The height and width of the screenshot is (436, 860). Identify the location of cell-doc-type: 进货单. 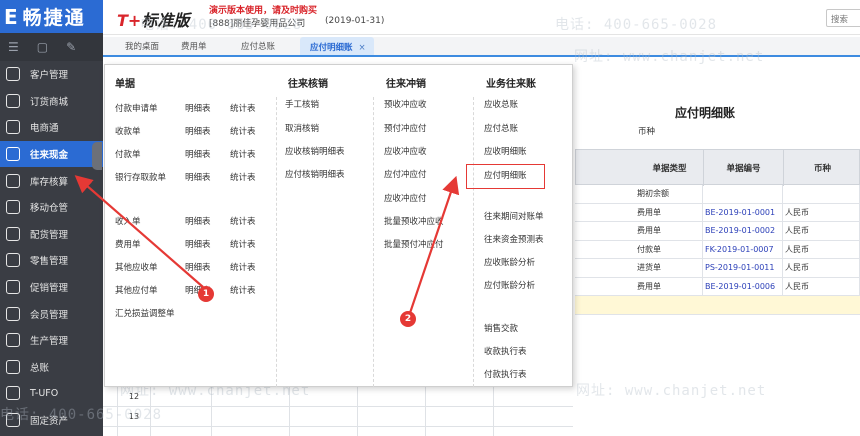
(669, 268).